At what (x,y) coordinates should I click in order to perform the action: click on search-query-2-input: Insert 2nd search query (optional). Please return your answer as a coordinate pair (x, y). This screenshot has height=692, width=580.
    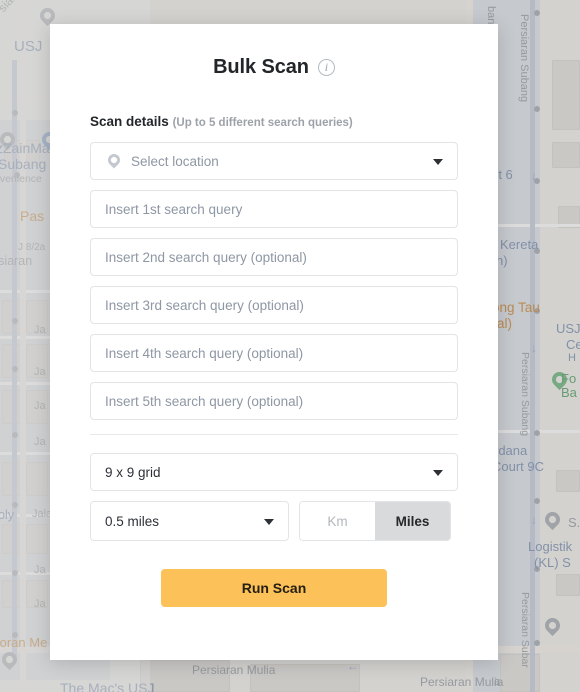
    Looking at the image, I should click on (274, 257).